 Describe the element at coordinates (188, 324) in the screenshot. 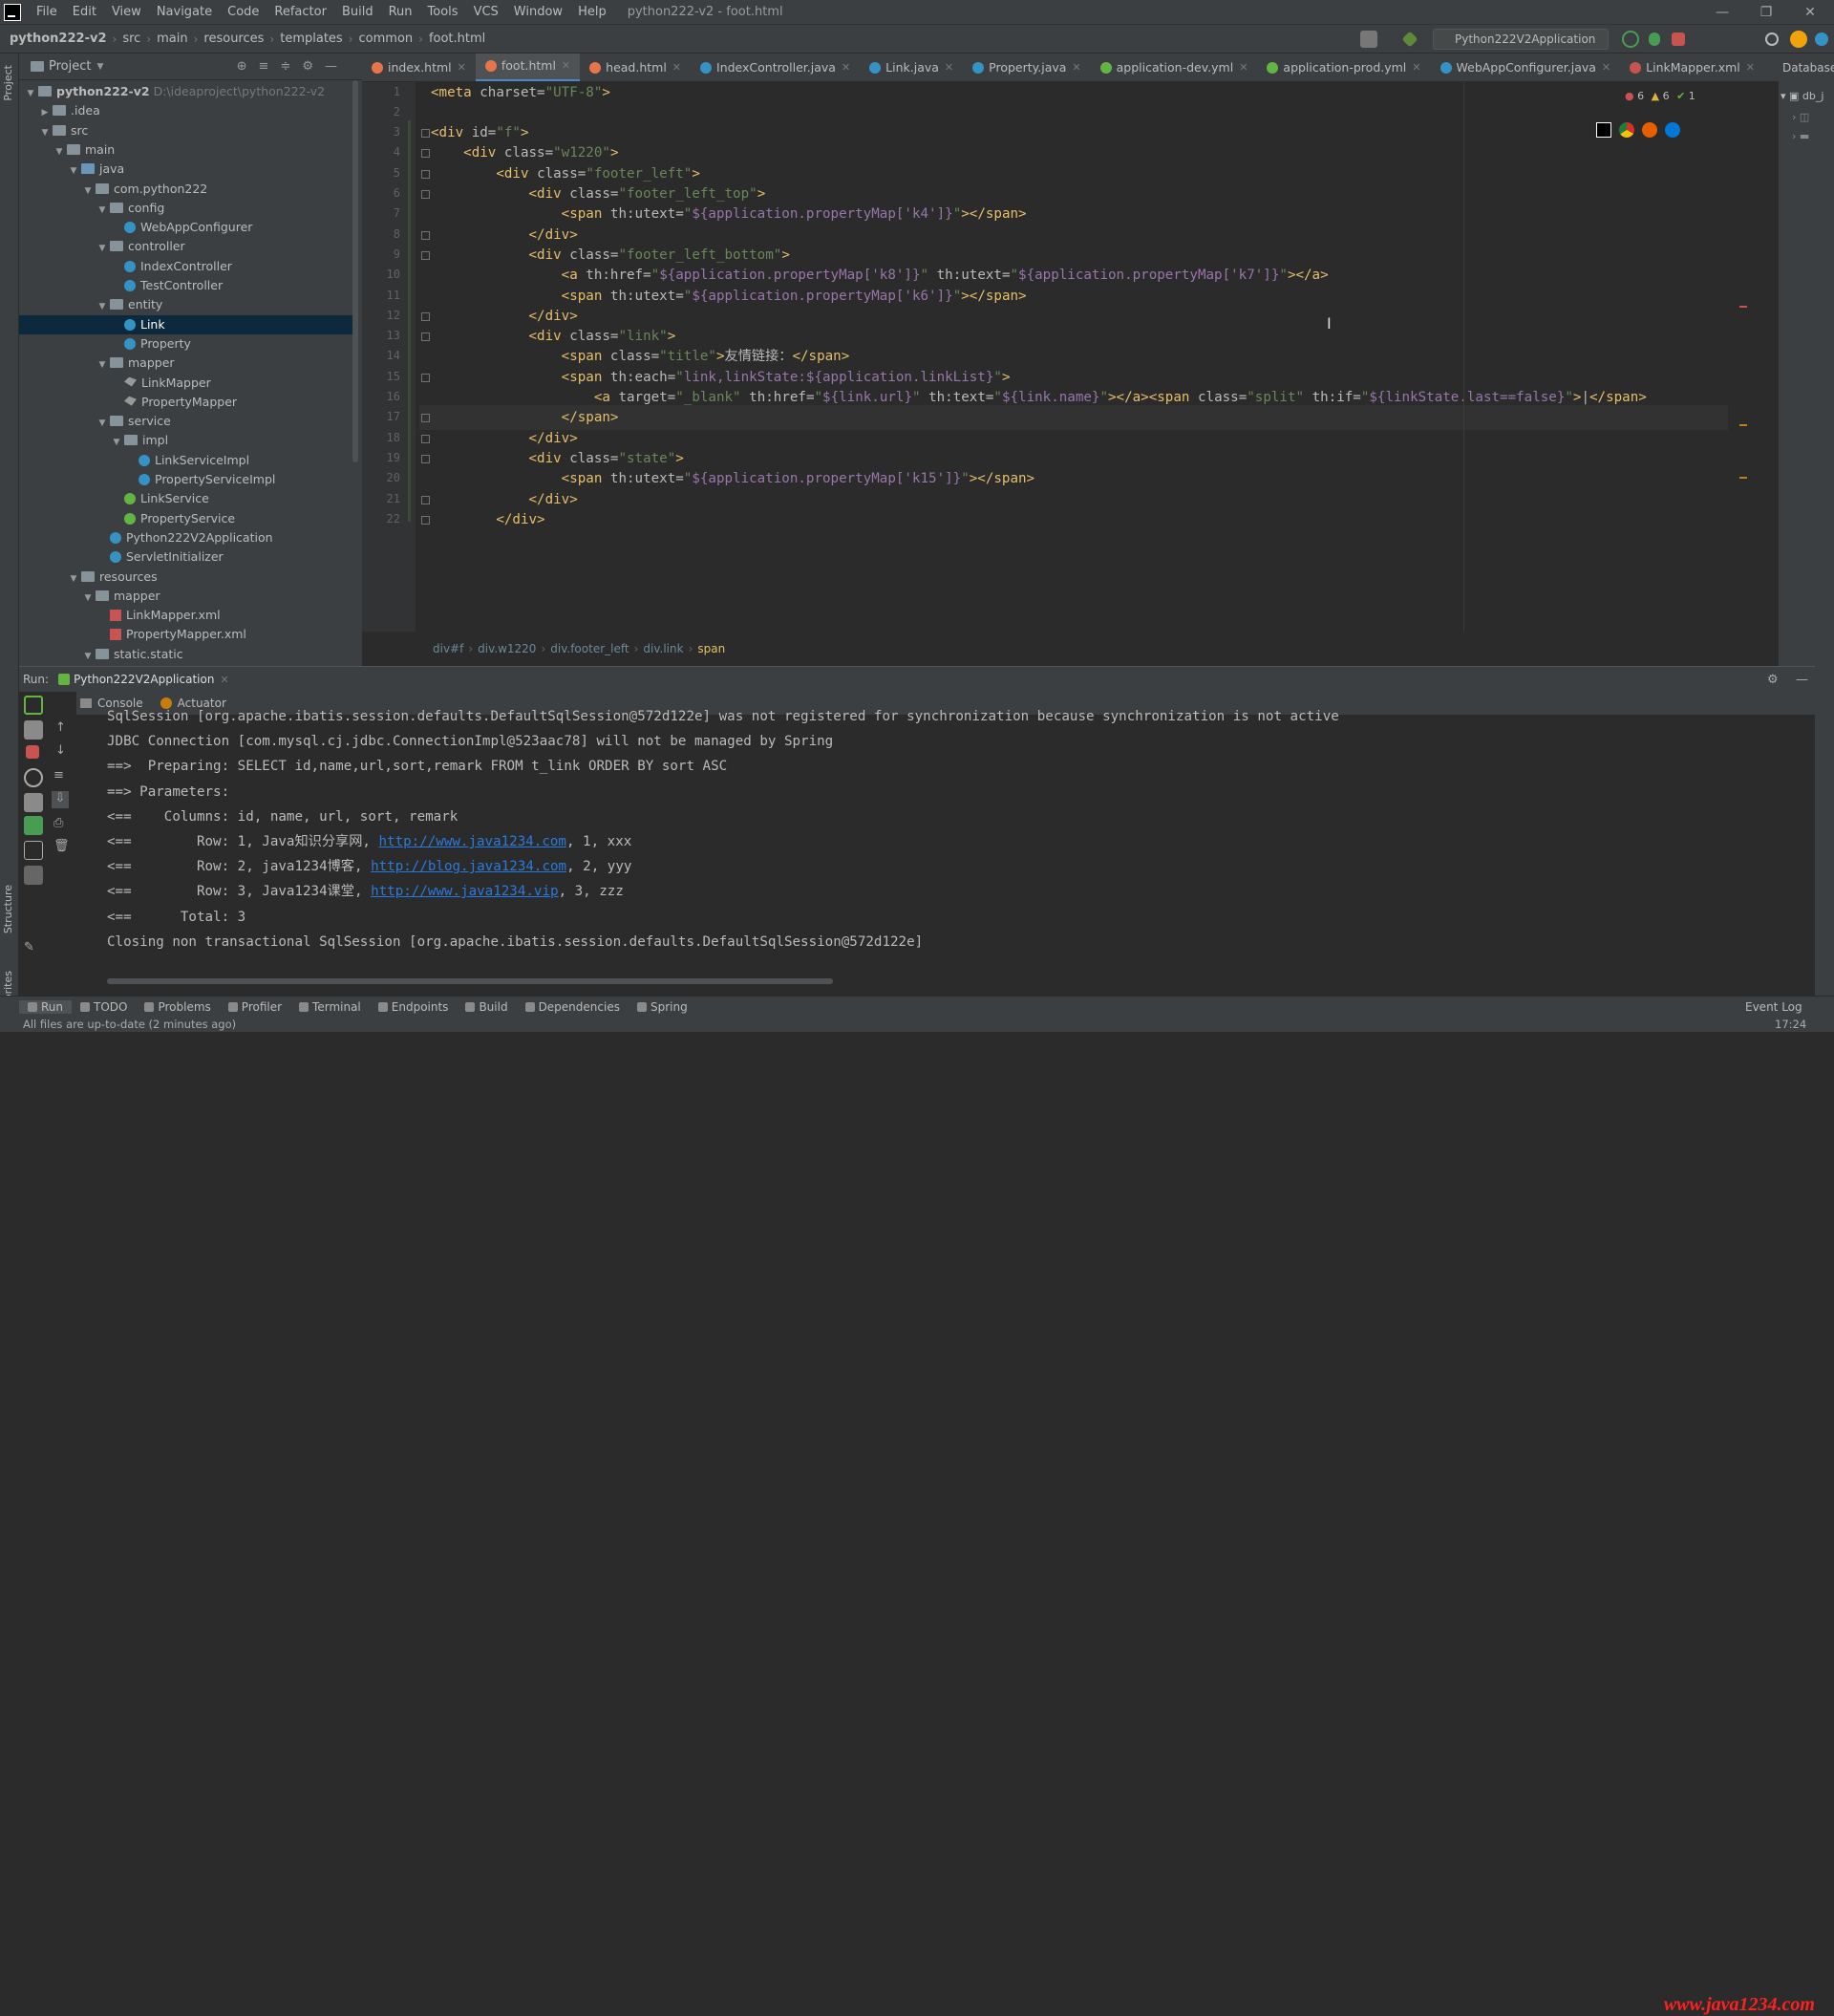

I see `tree-item: Link` at that location.